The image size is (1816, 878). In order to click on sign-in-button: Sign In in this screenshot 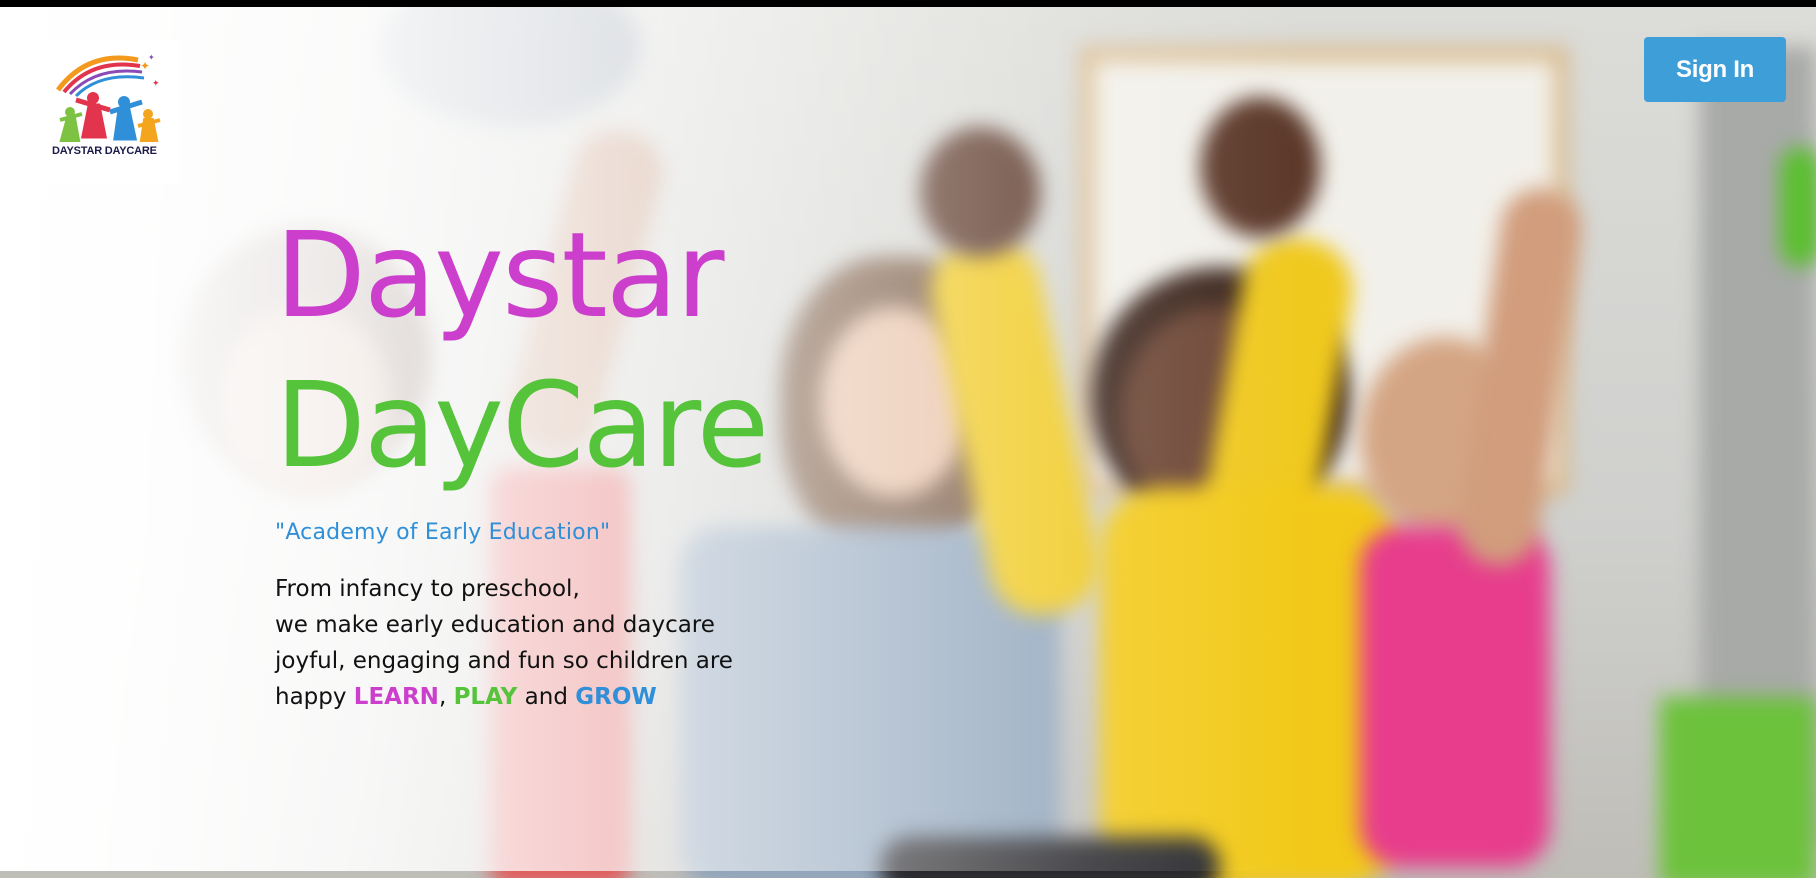, I will do `click(1715, 69)`.